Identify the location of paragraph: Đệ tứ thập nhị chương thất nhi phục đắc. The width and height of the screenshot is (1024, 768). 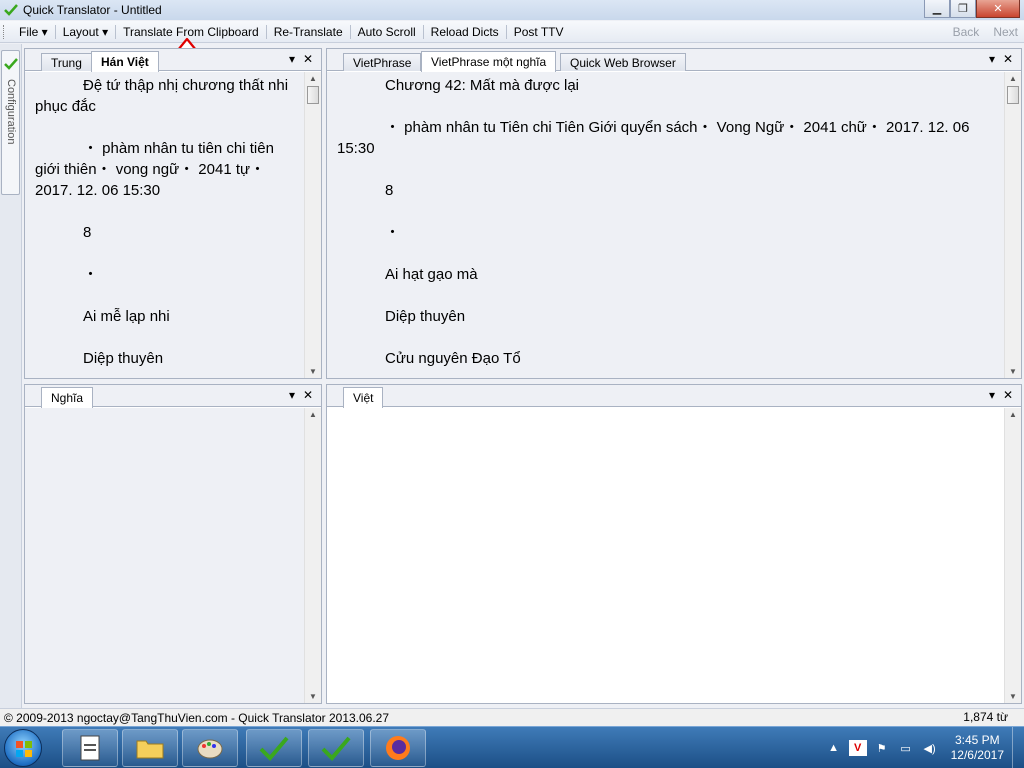
(162, 96).